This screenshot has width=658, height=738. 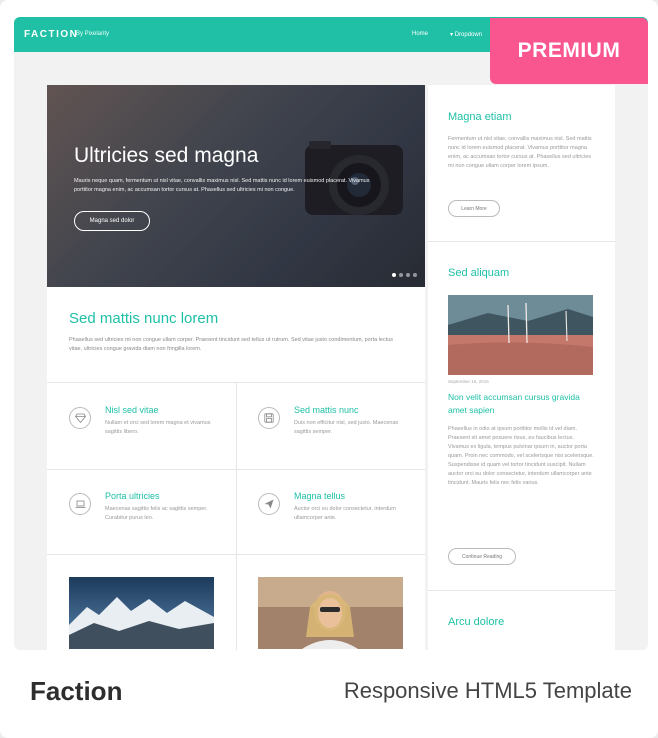 I want to click on save-icon, so click(x=269, y=418).